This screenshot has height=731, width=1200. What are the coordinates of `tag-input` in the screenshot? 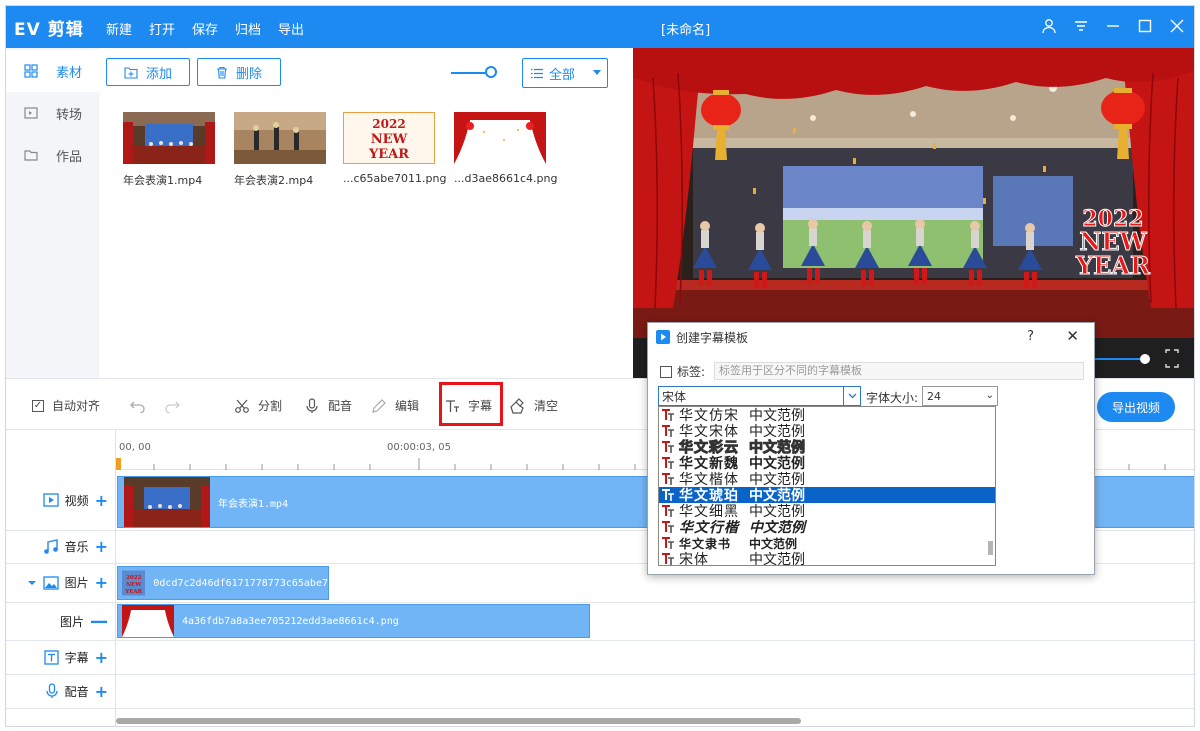 It's located at (899, 371).